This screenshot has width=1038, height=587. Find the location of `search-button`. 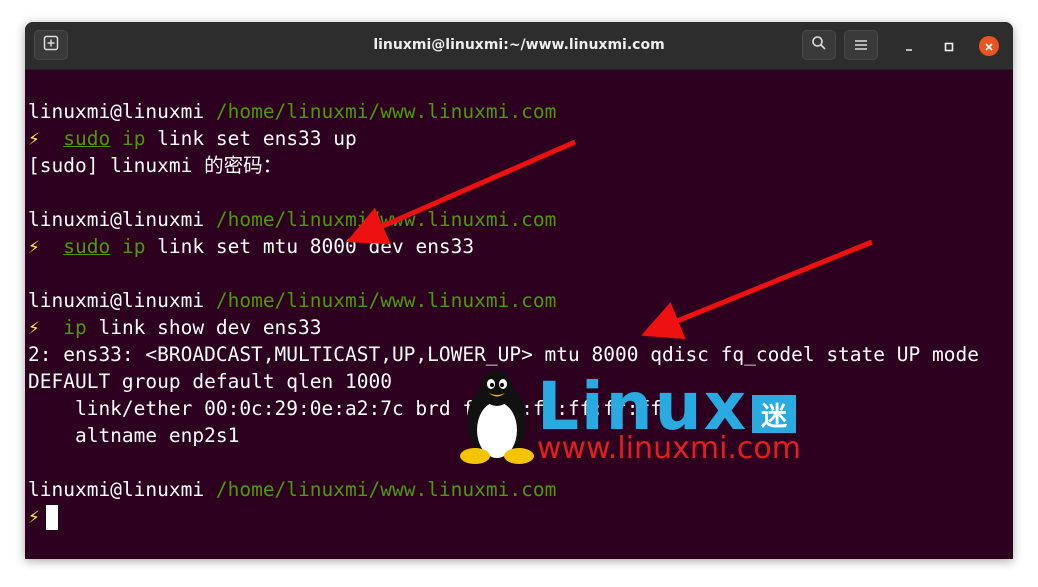

search-button is located at coordinates (819, 45).